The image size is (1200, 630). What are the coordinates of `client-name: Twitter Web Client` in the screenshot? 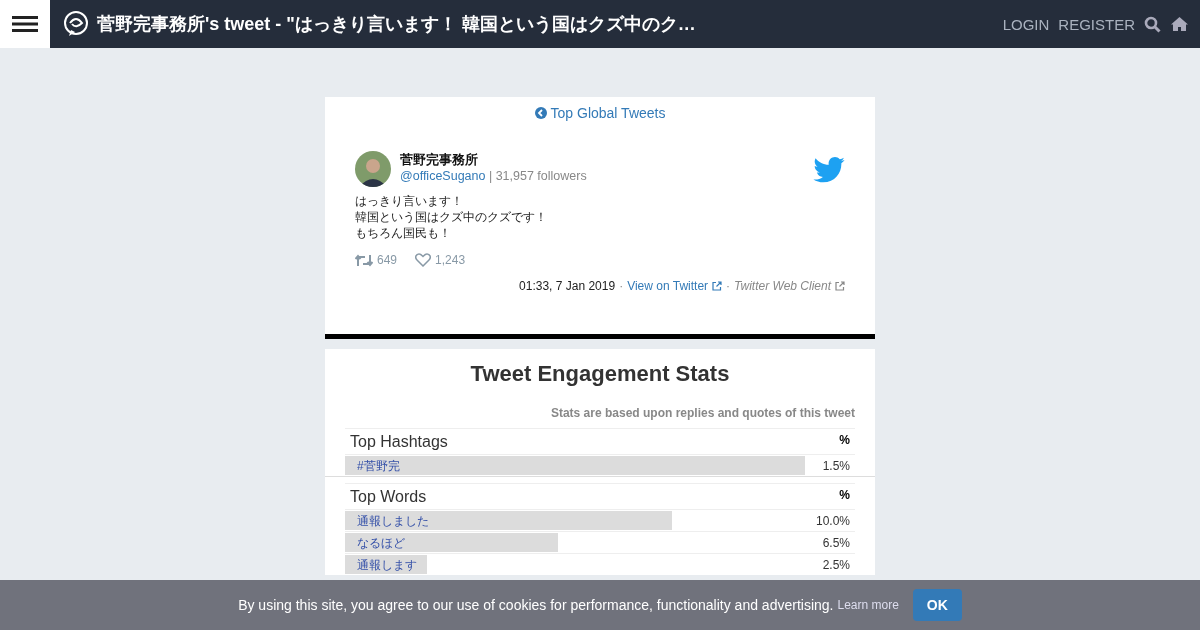 It's located at (782, 286).